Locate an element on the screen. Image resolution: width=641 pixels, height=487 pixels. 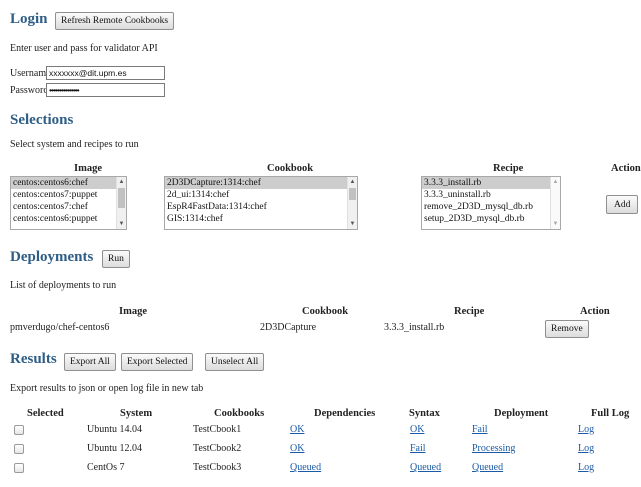
results-heading: Results is located at coordinates (33, 359).